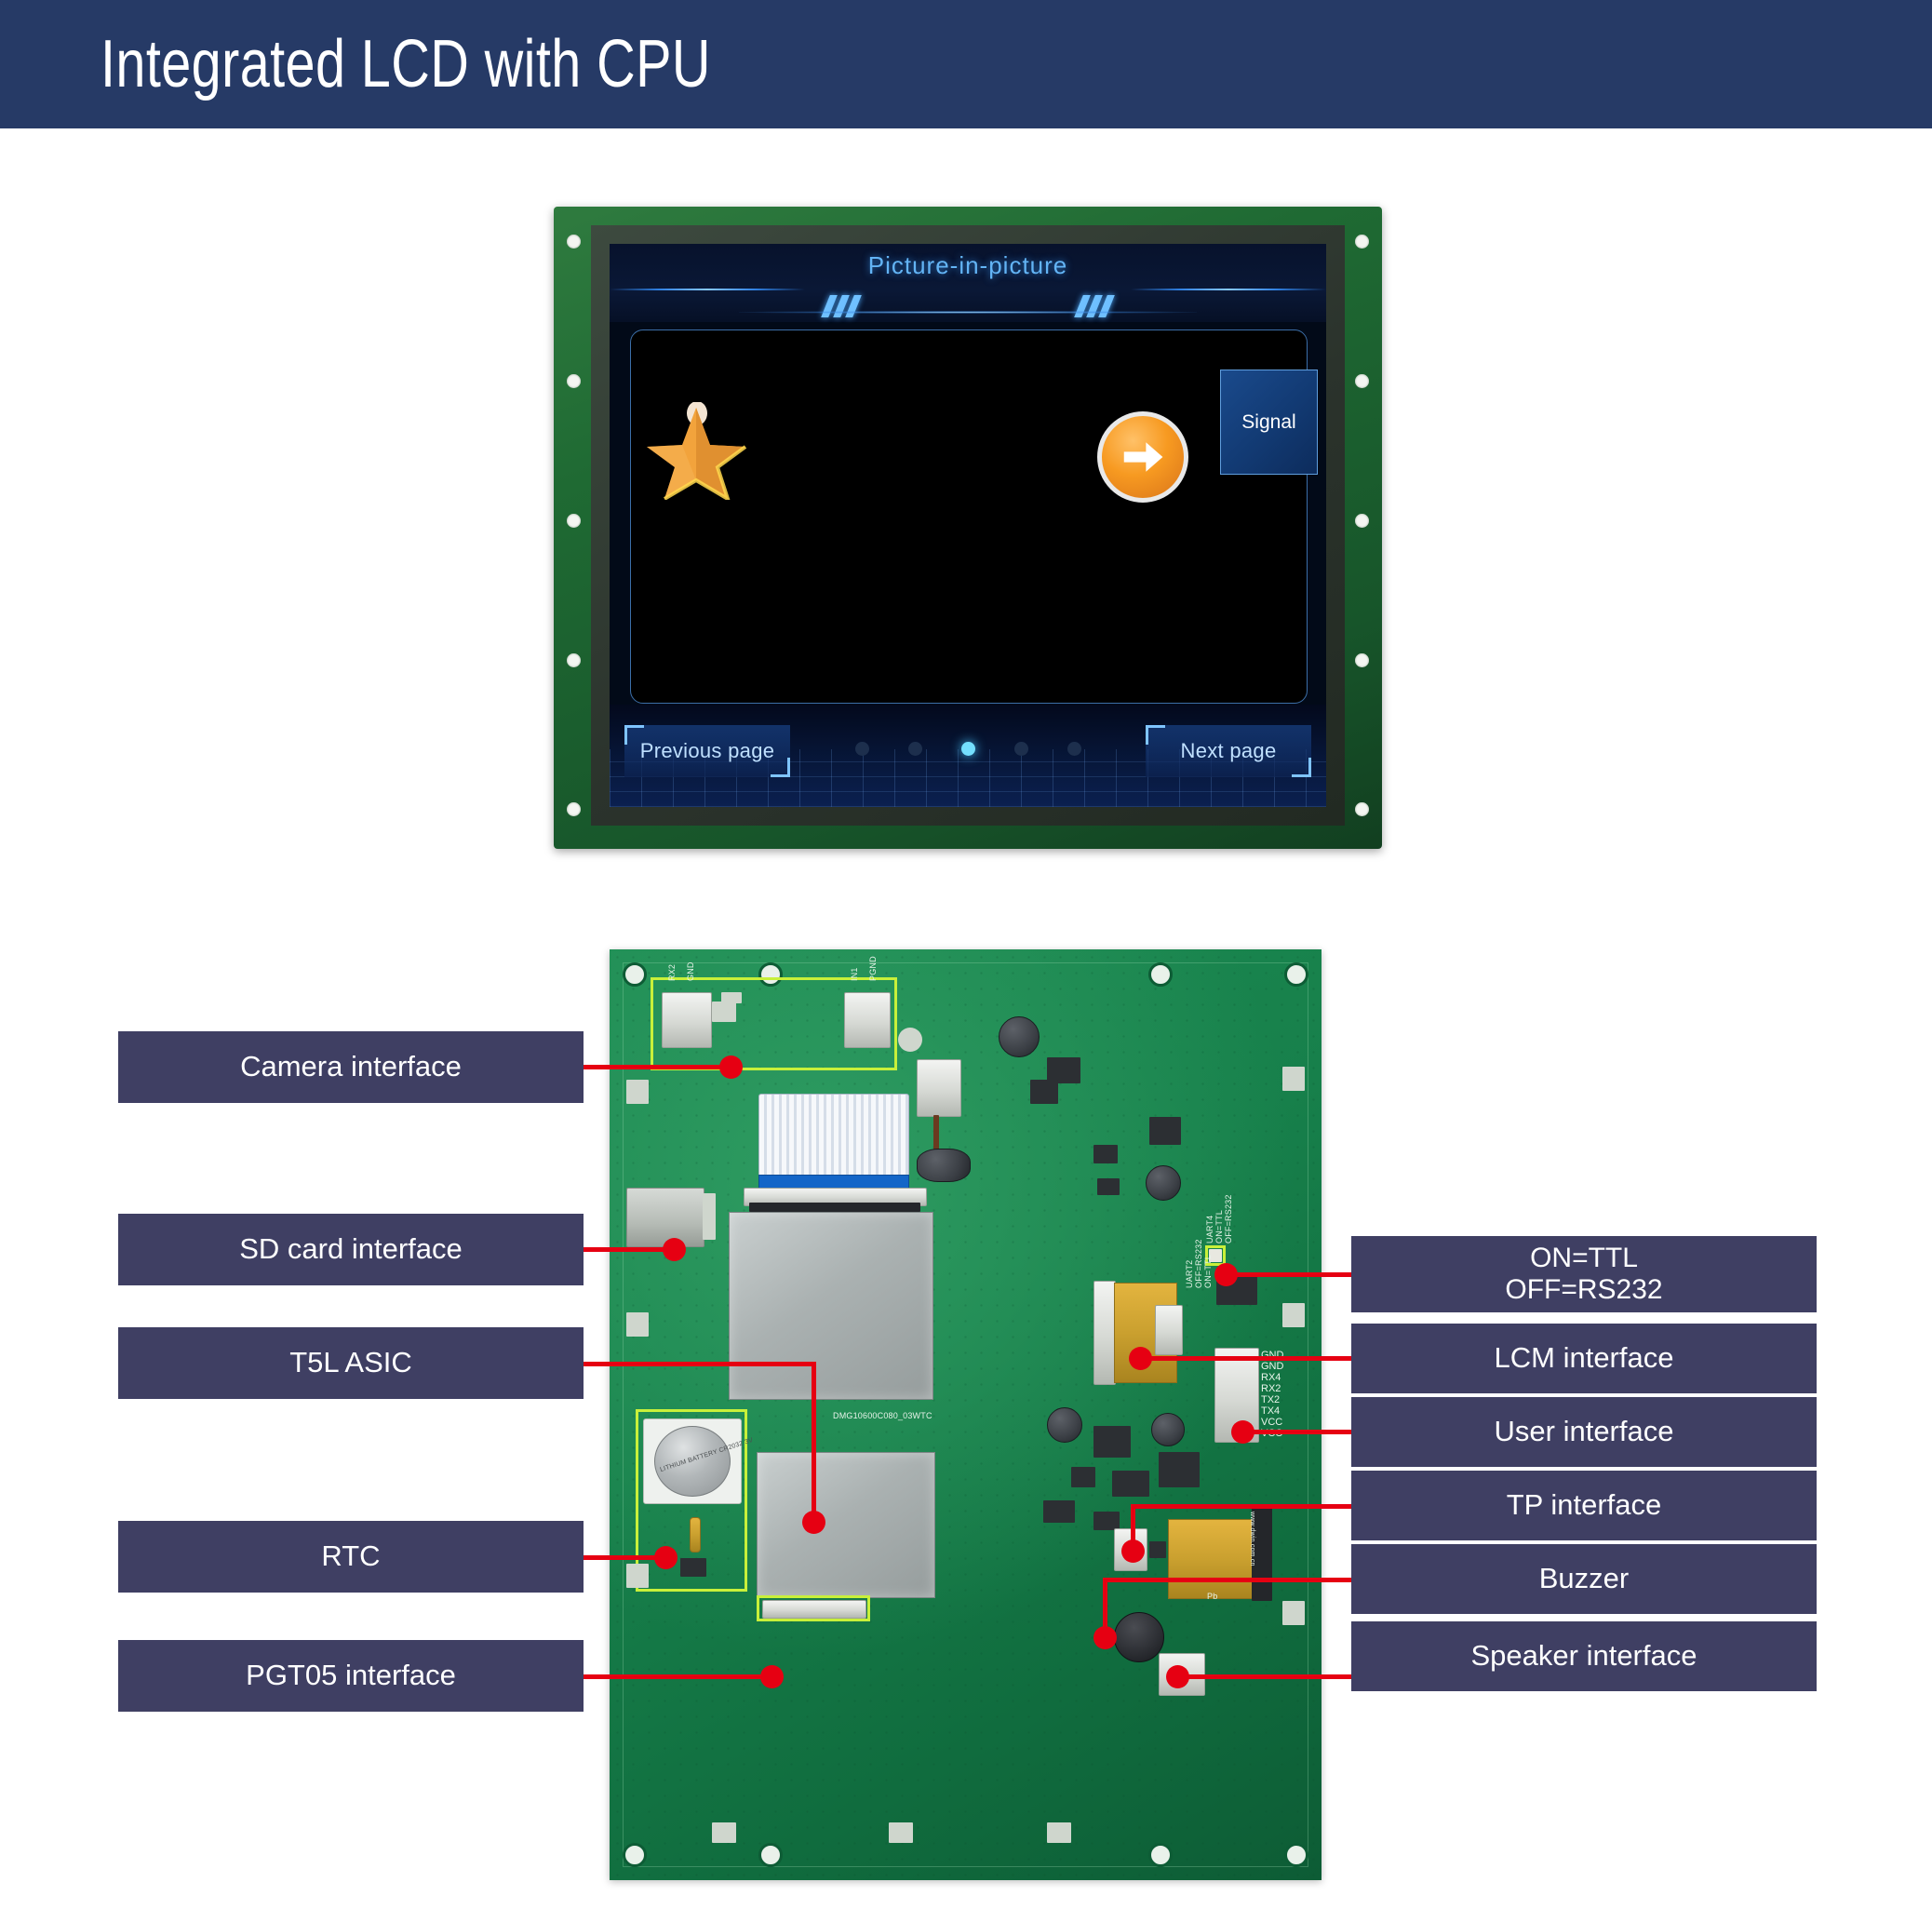  Describe the element at coordinates (1241, 1506) in the screenshot. I see `leader-tp-interface-h` at that location.